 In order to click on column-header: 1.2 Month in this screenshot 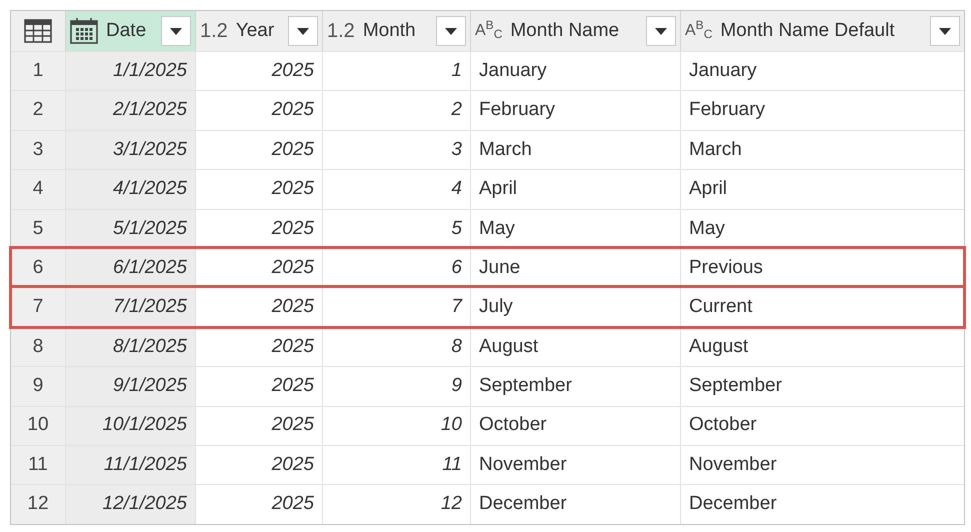, I will do `click(396, 31)`.